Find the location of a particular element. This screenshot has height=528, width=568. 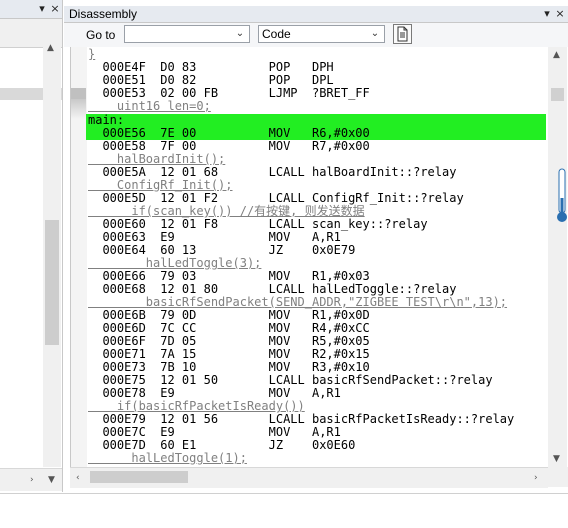

source-line: uint16 len=0; is located at coordinates (149, 106).